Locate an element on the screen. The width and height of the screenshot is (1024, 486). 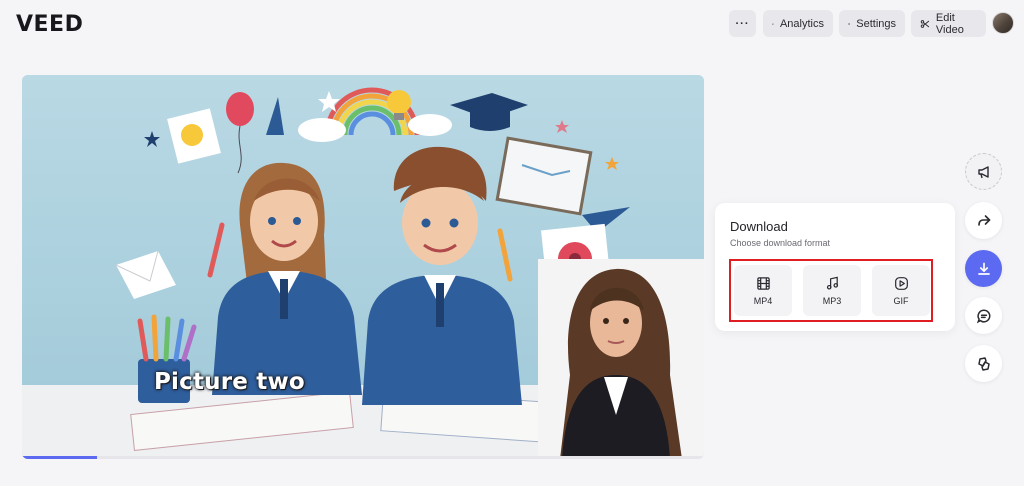
edit-video-label: Edit Video is located at coordinates (949, 23).